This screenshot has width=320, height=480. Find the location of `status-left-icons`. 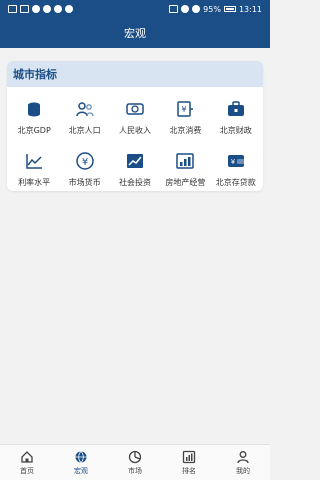

status-left-icons is located at coordinates (40, 9).